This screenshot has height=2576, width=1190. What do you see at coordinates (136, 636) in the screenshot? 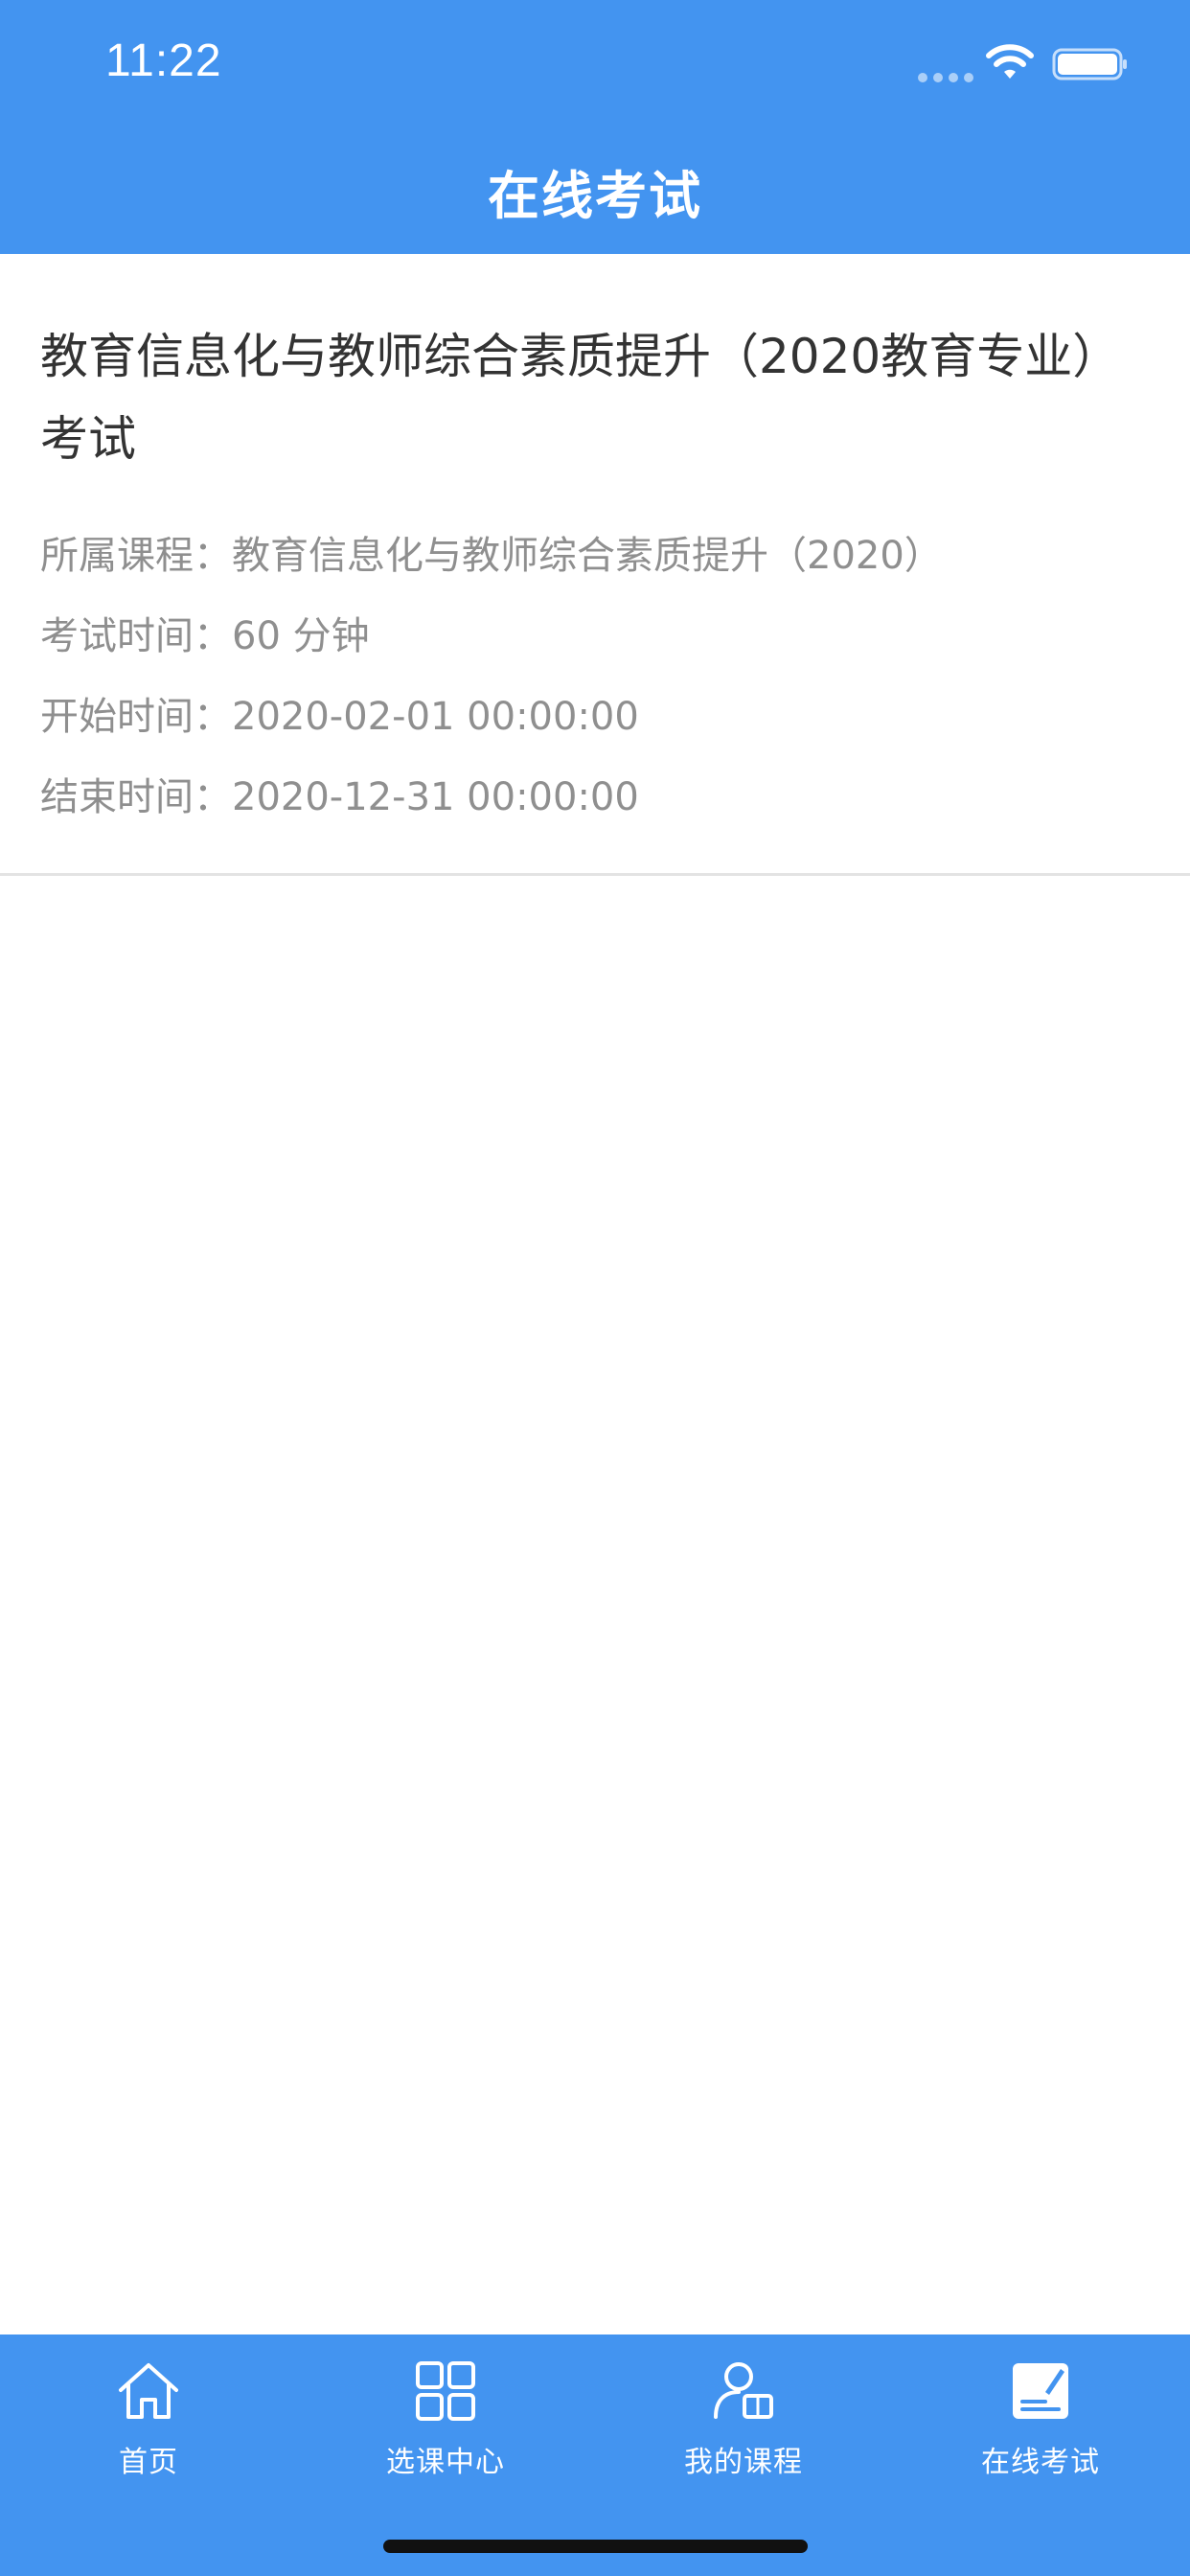
I see `duration-label: 考试时间：` at bounding box center [136, 636].